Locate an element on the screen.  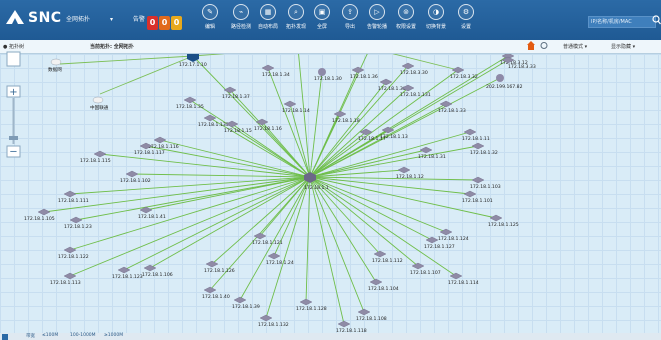
tool-background: ◑ 切换背景 is located at coordinates (436, 17).